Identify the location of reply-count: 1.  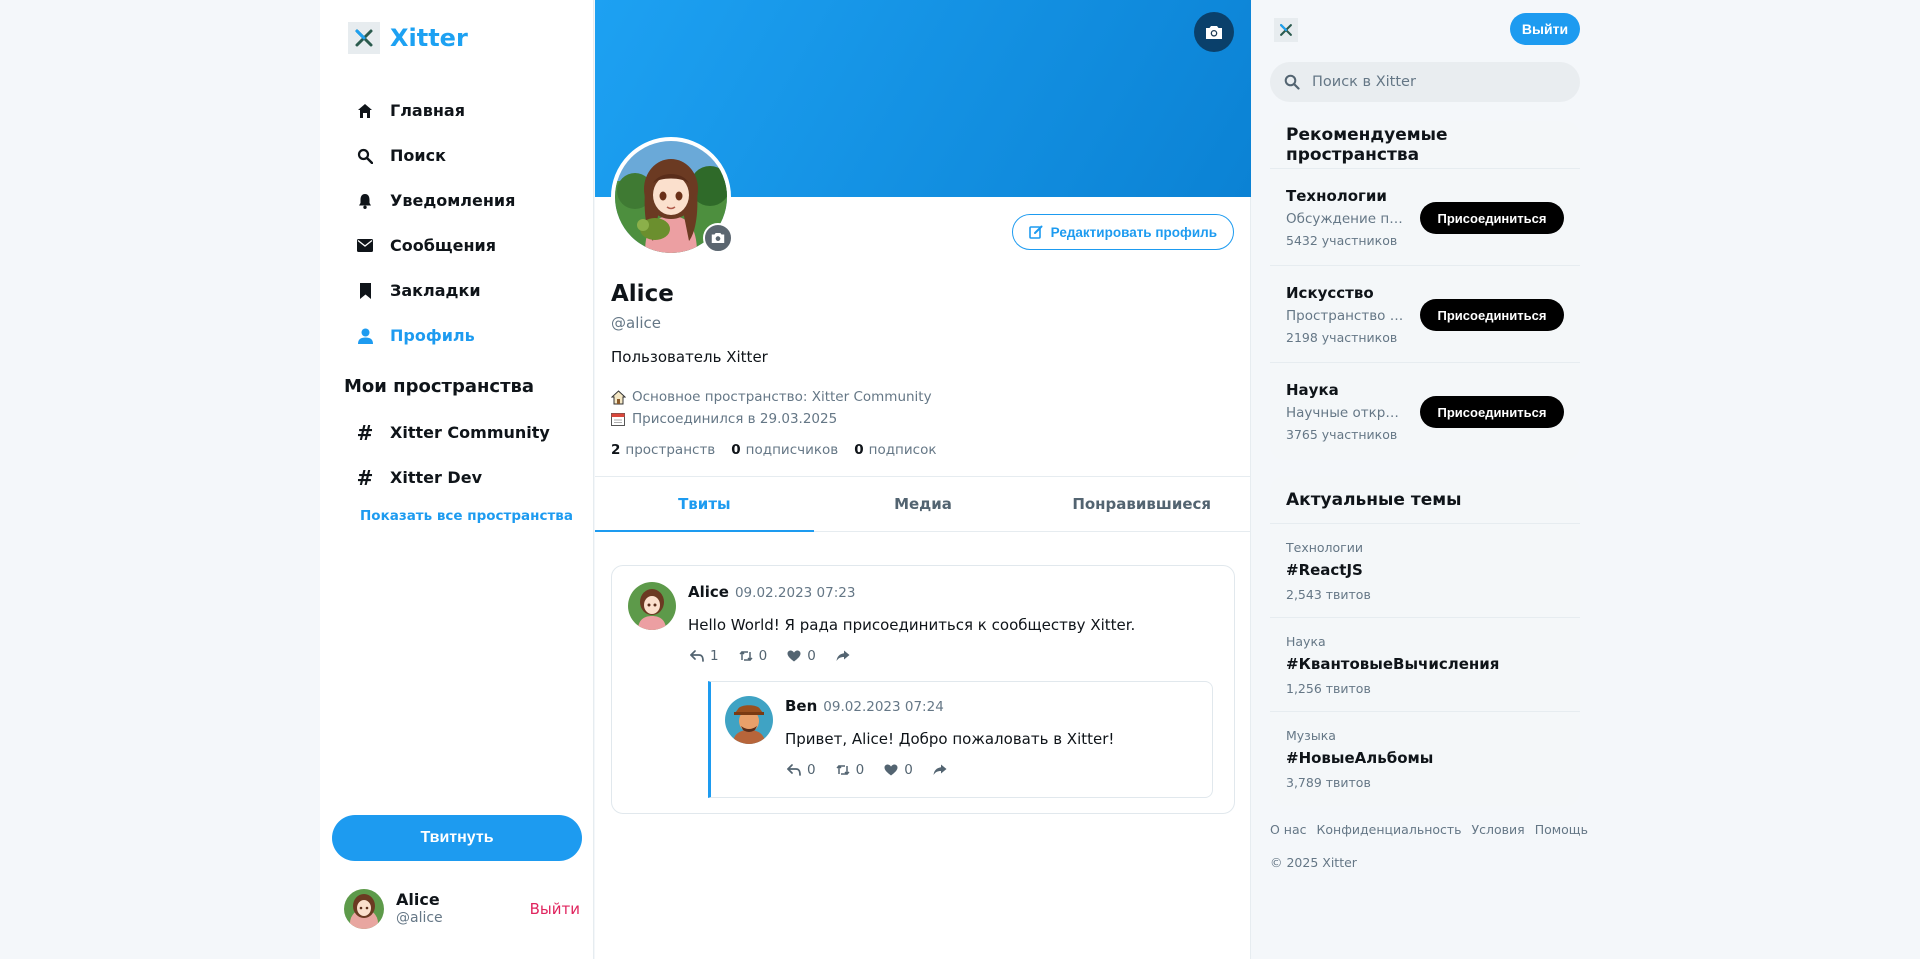
(714, 656).